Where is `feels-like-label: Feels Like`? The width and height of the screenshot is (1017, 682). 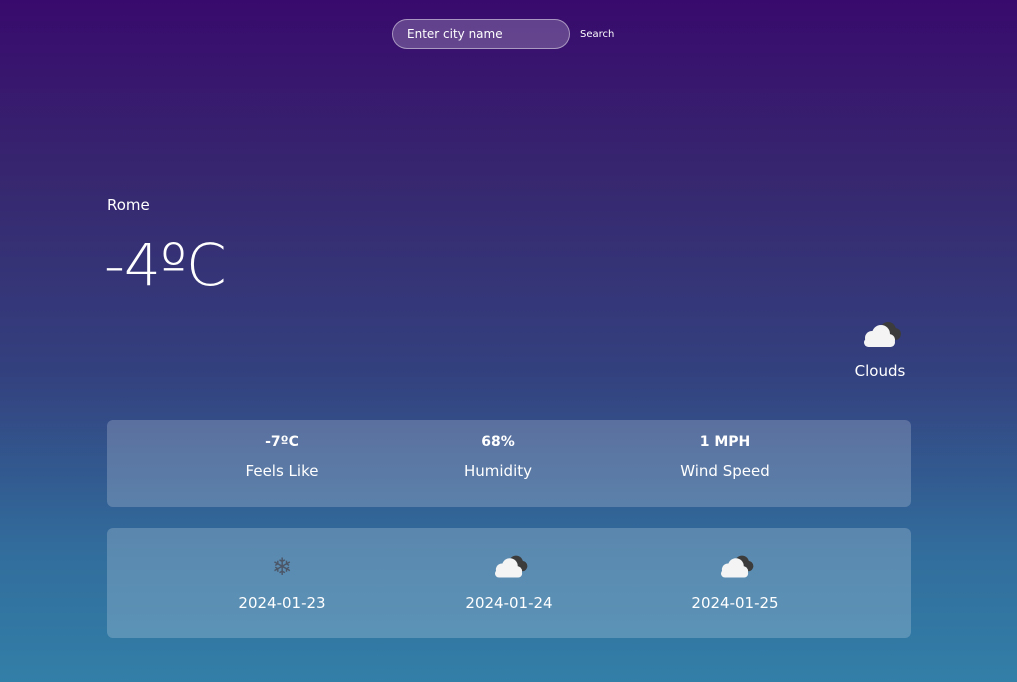
feels-like-label: Feels Like is located at coordinates (282, 471).